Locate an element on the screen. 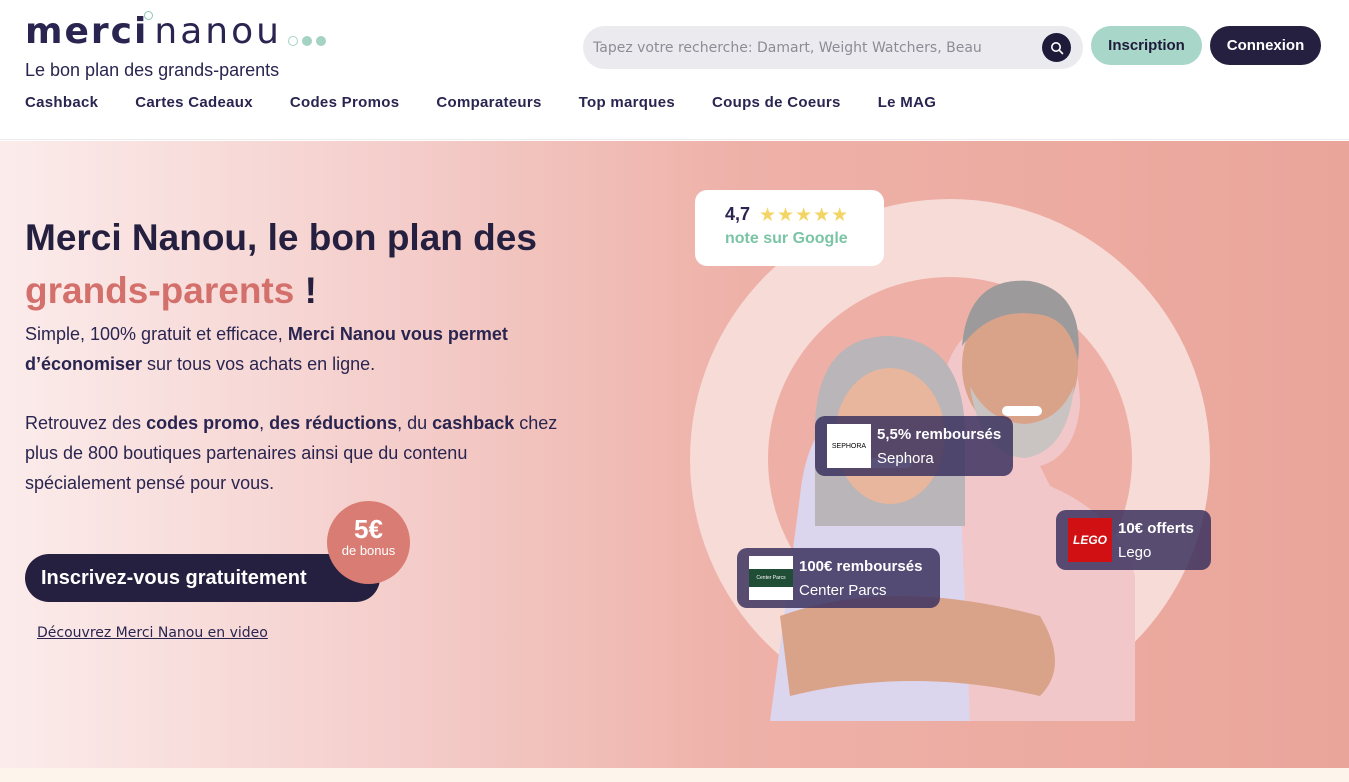  next-section-strip is located at coordinates (674, 775).